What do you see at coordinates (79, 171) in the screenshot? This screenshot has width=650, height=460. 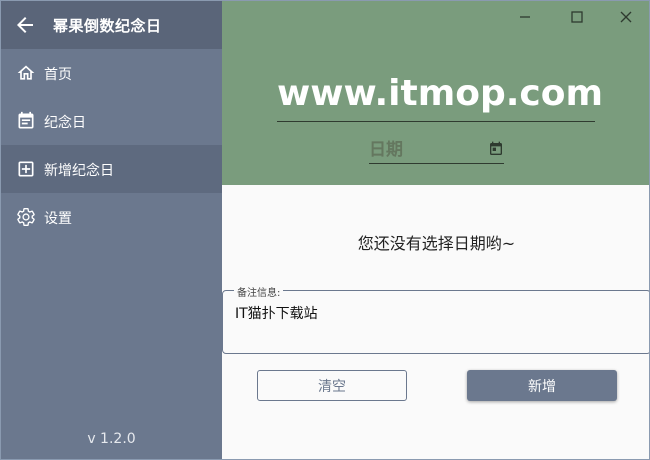 I see `sidebar-item-label: 新增纪念日` at bounding box center [79, 171].